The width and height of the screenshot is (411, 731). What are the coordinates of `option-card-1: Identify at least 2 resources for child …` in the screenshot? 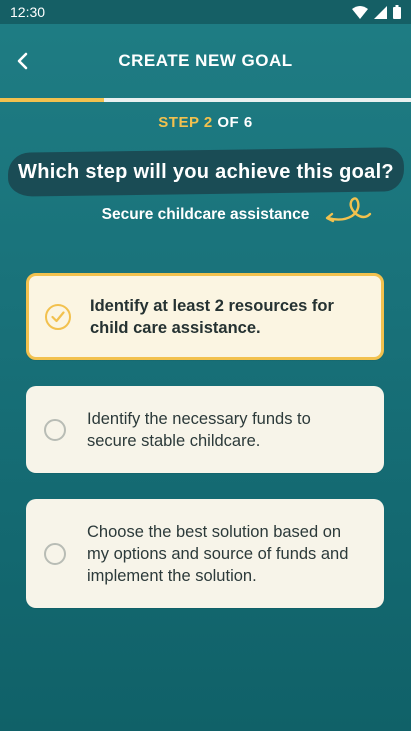 It's located at (205, 316).